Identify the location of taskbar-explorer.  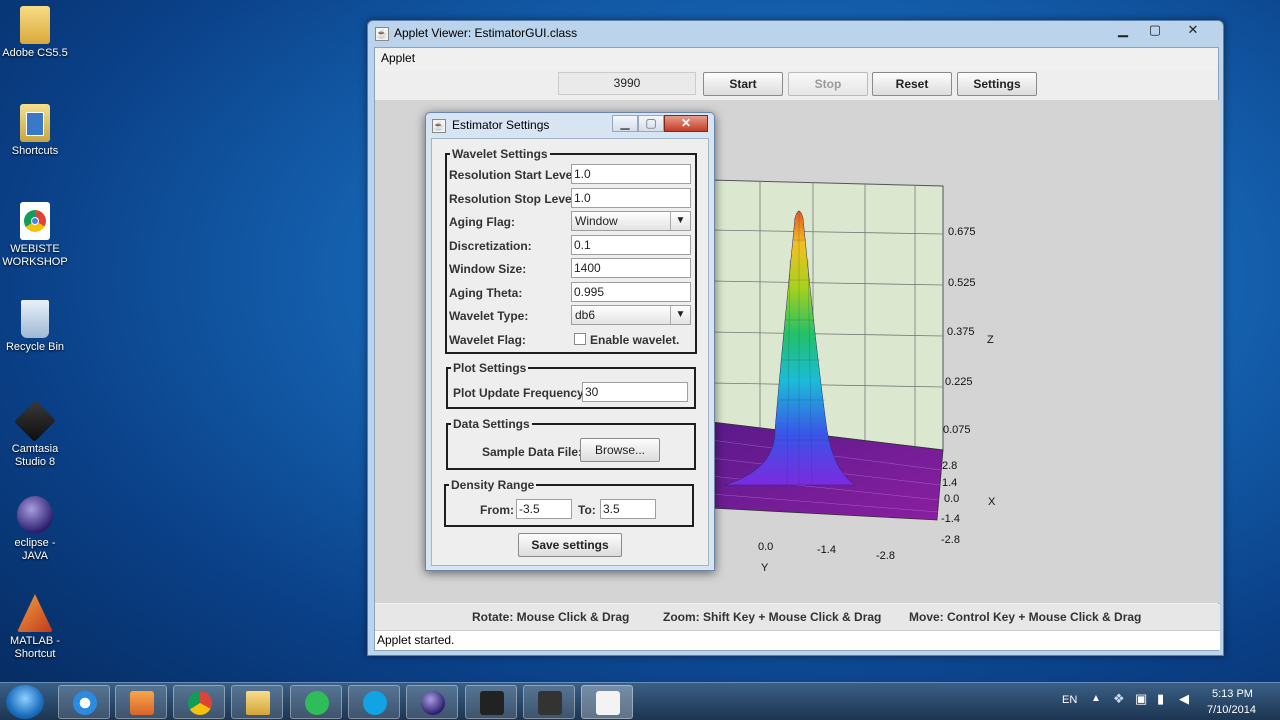
(257, 702).